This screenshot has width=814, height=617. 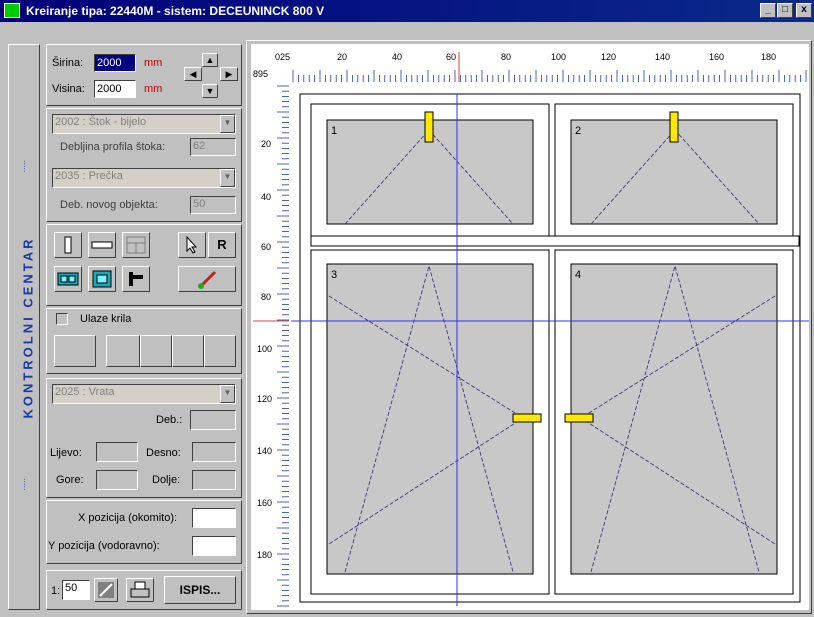 I want to click on left-ruler, so click(x=271, y=327).